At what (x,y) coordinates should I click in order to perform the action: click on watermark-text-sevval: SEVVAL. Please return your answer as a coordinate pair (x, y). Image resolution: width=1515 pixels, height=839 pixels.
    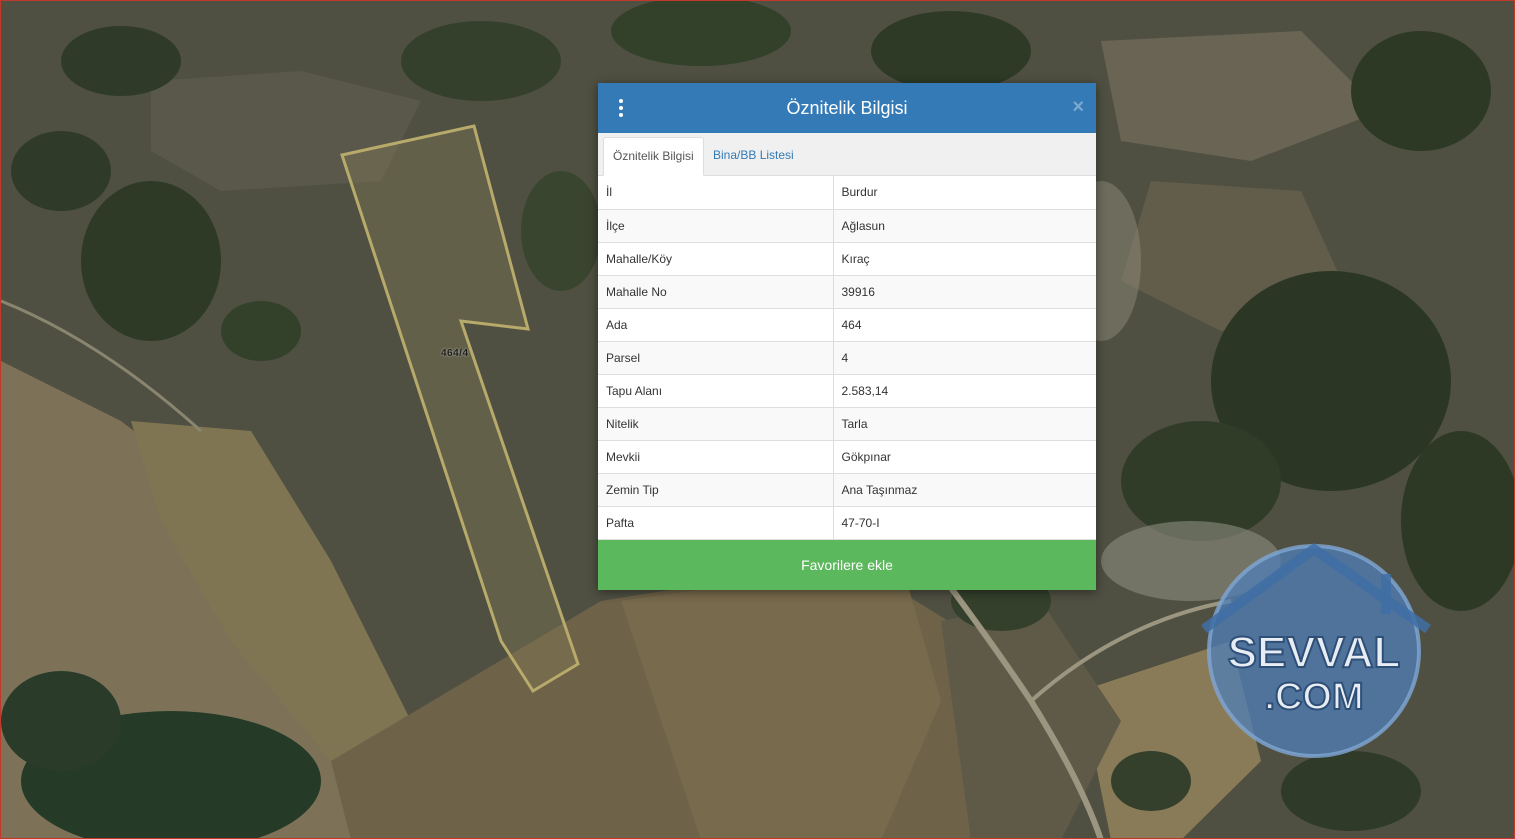
    Looking at the image, I should click on (1314, 652).